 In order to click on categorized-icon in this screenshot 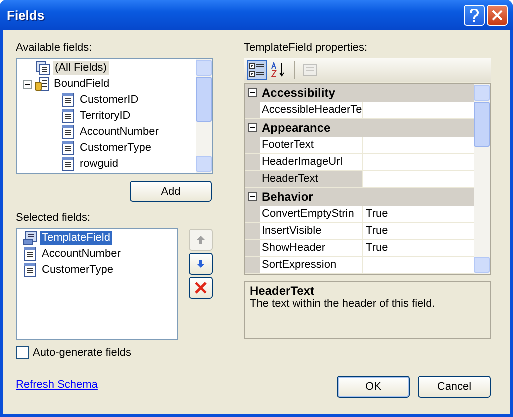, I will do `click(257, 70)`.